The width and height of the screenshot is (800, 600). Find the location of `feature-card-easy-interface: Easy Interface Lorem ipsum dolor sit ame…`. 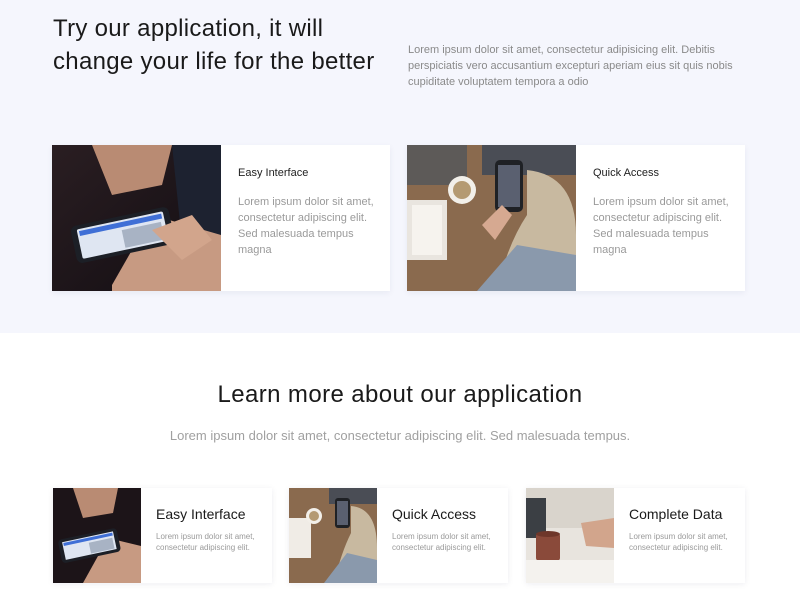

feature-card-easy-interface: Easy Interface Lorem ipsum dolor sit ame… is located at coordinates (221, 218).